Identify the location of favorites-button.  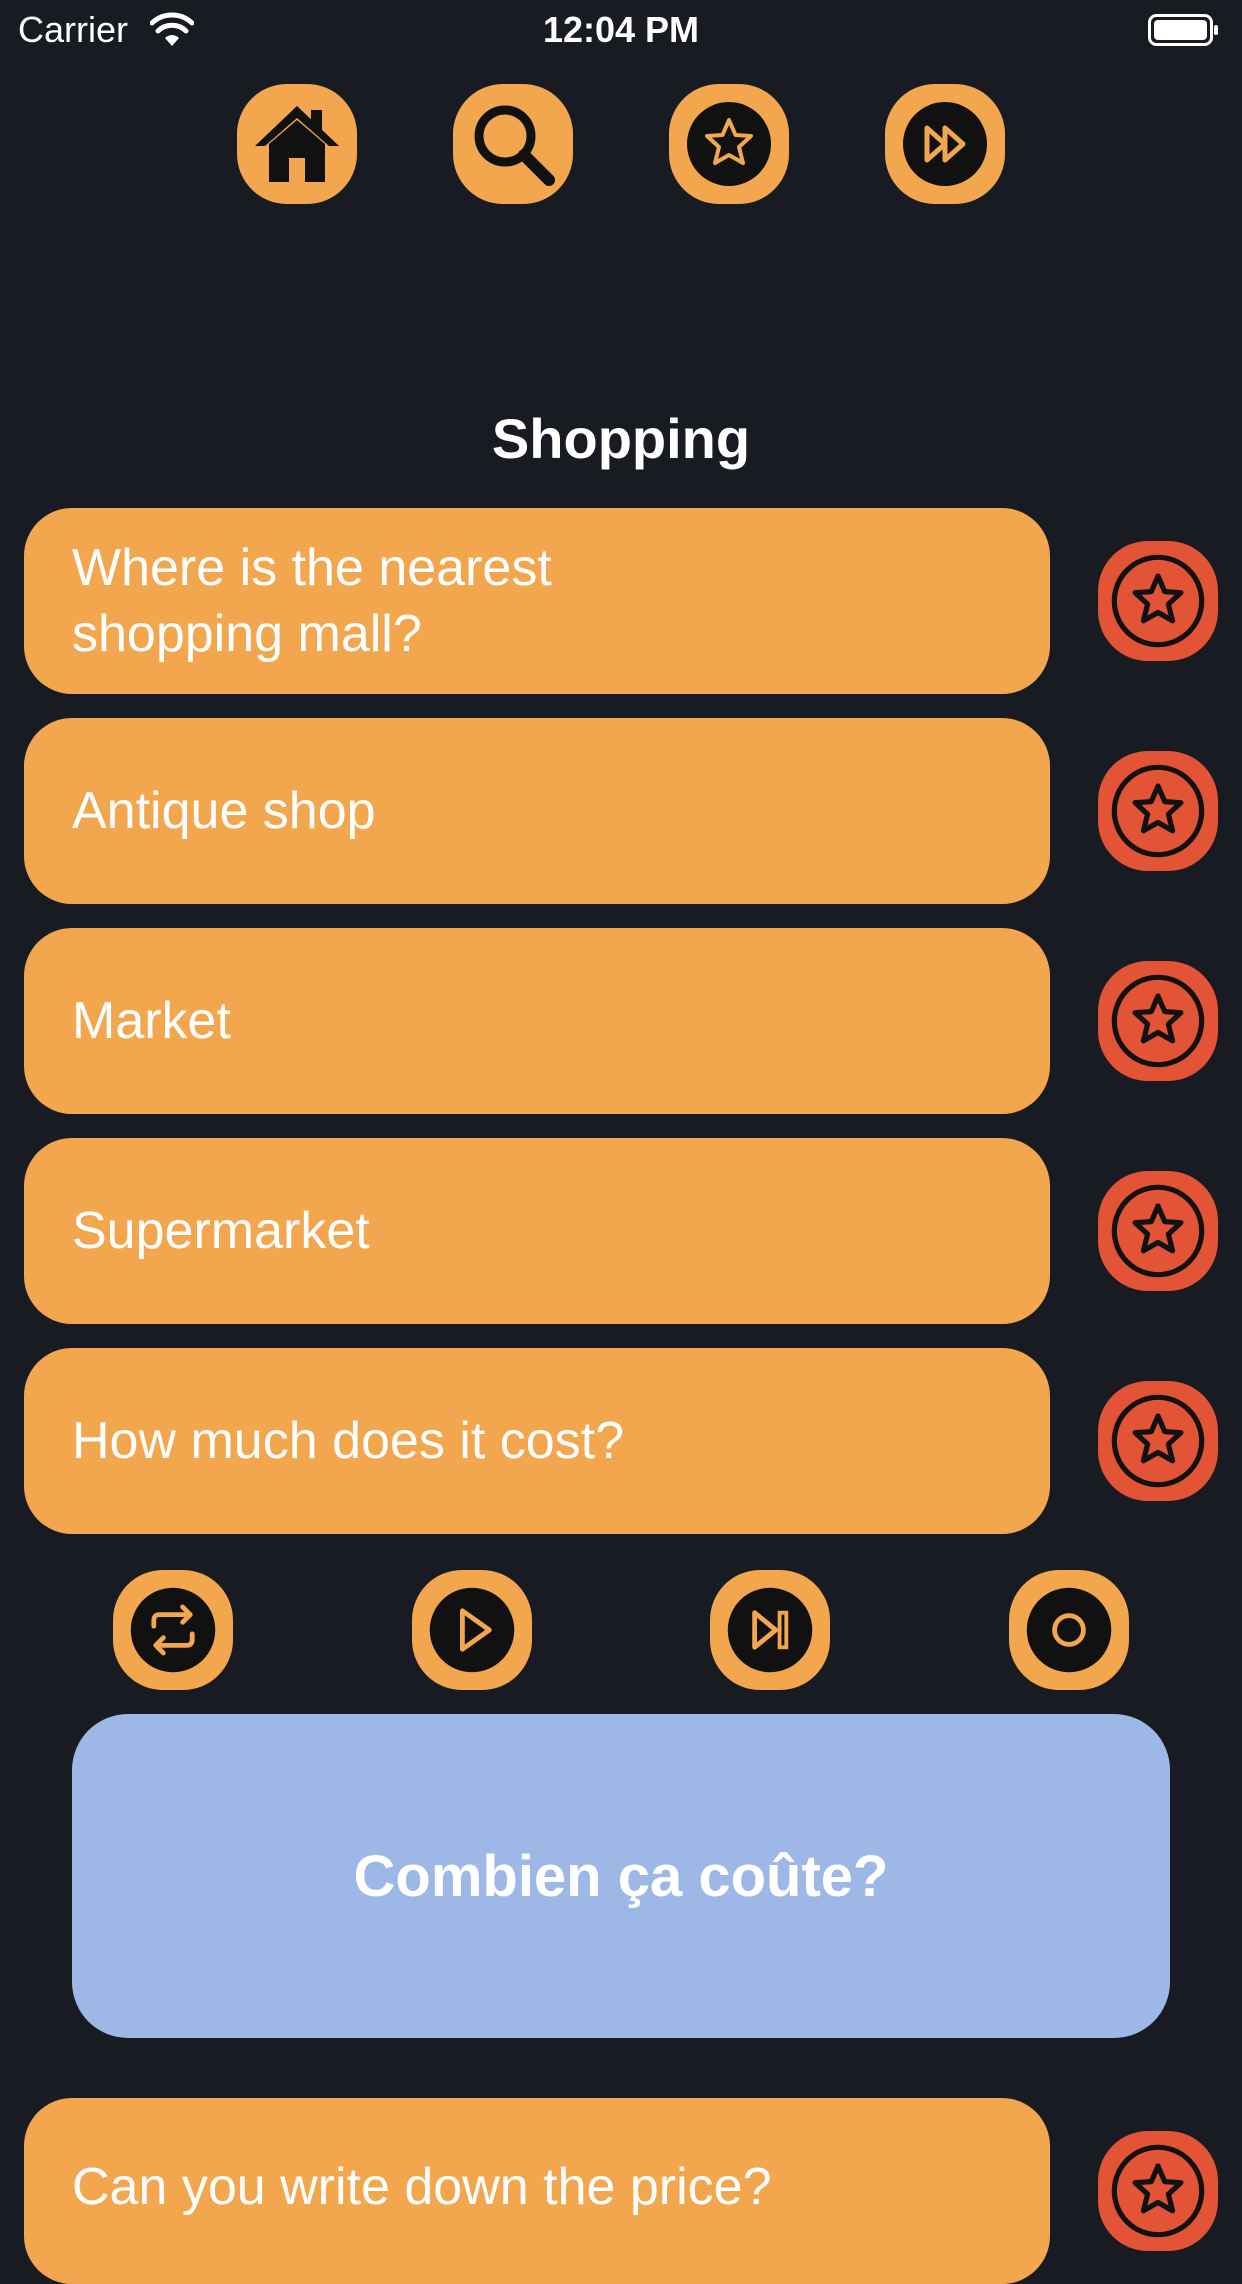
(729, 144).